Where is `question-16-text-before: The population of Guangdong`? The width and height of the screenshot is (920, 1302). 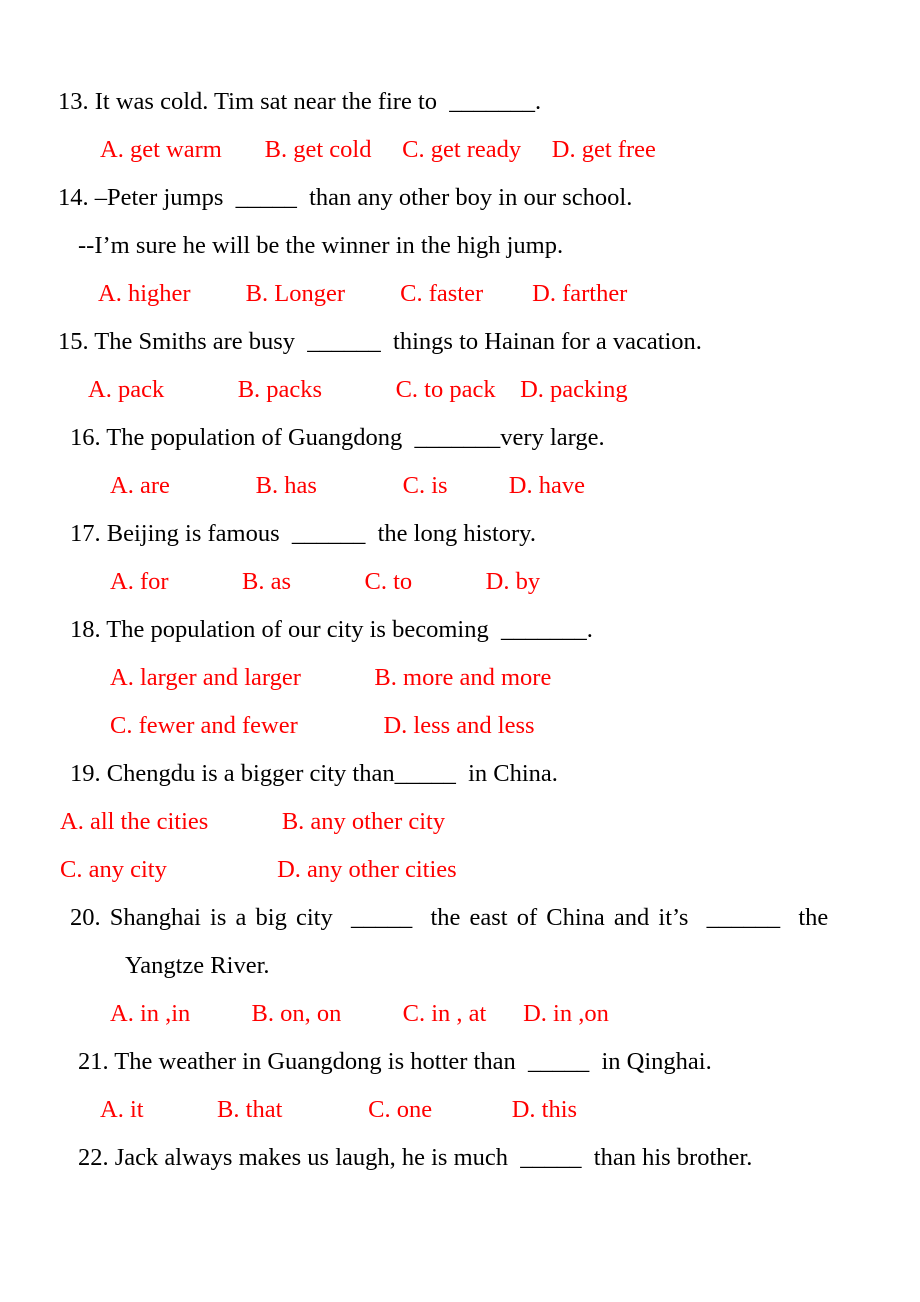
question-16-text-before: The population of Guangdong is located at coordinates (257, 437).